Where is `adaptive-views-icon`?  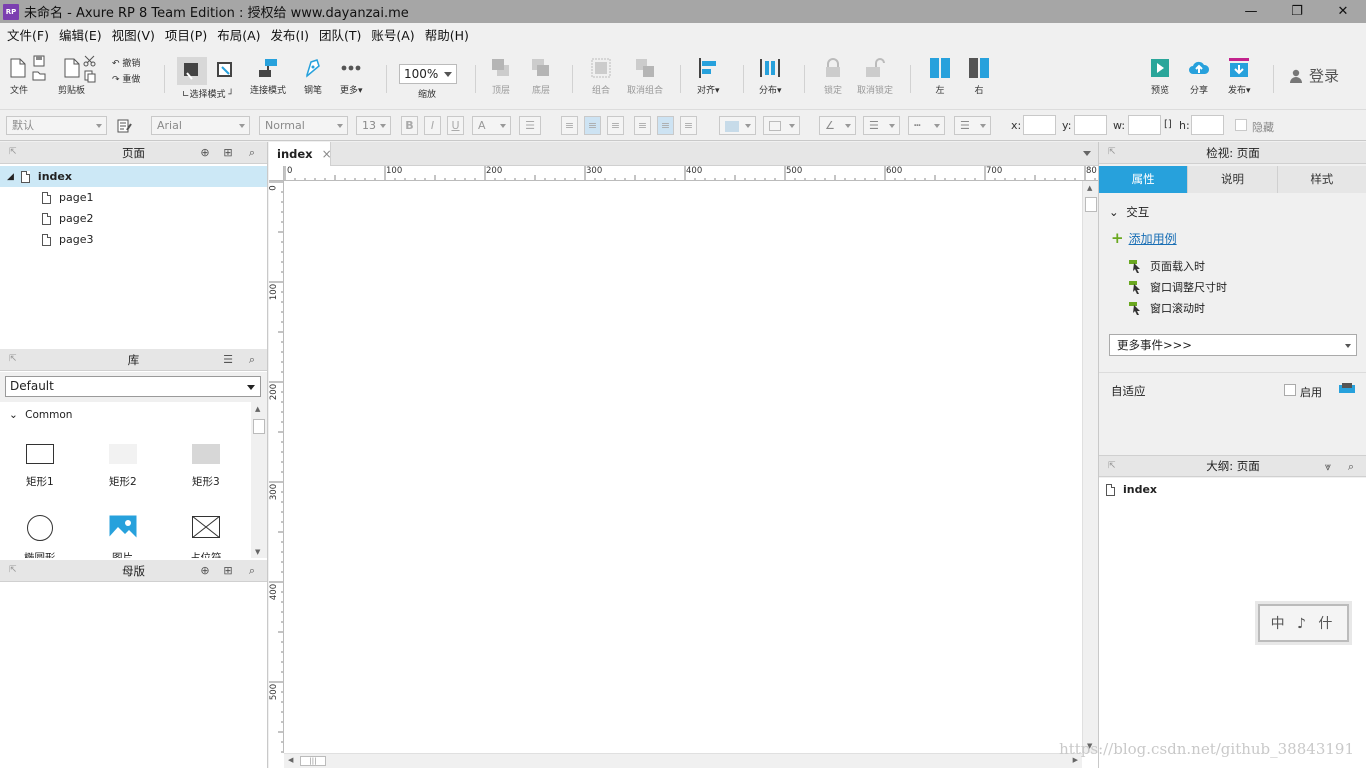
adaptive-views-icon is located at coordinates (1347, 389).